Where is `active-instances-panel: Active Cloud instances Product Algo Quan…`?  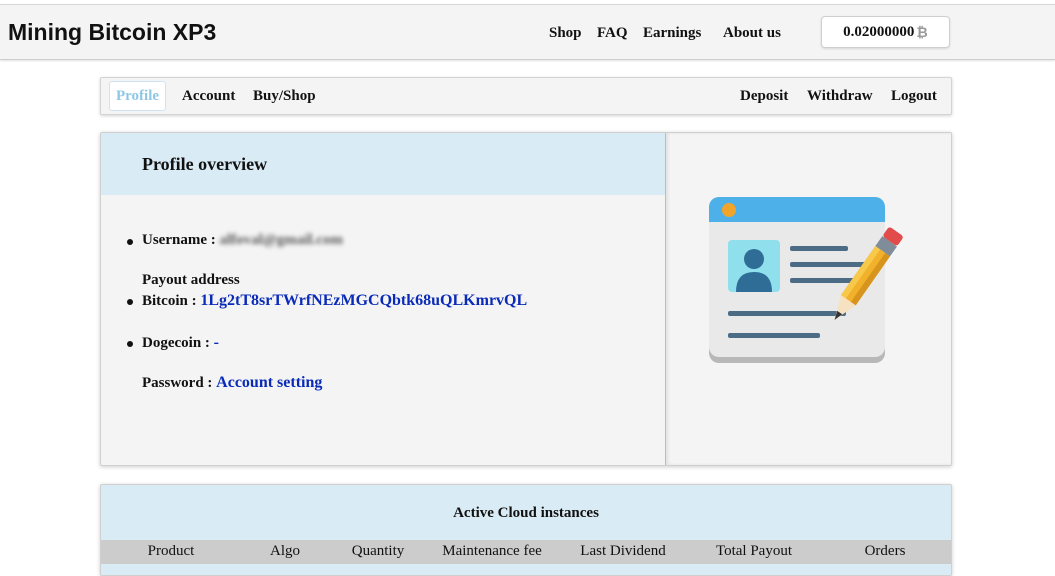 active-instances-panel: Active Cloud instances Product Algo Quan… is located at coordinates (526, 530).